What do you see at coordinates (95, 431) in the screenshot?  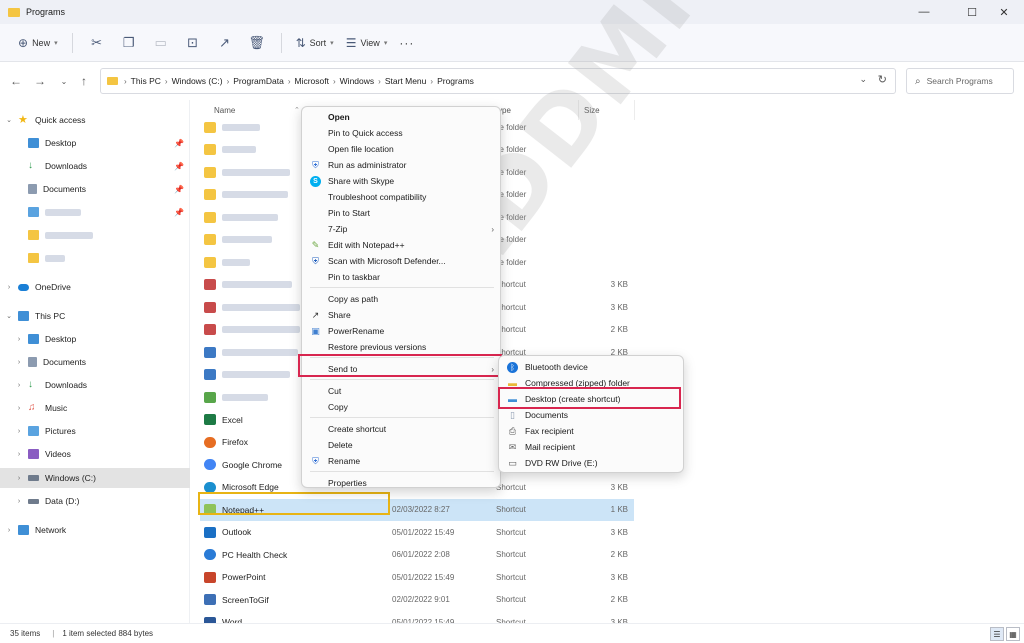 I see `sidebar-item-pictures: › Pictures` at bounding box center [95, 431].